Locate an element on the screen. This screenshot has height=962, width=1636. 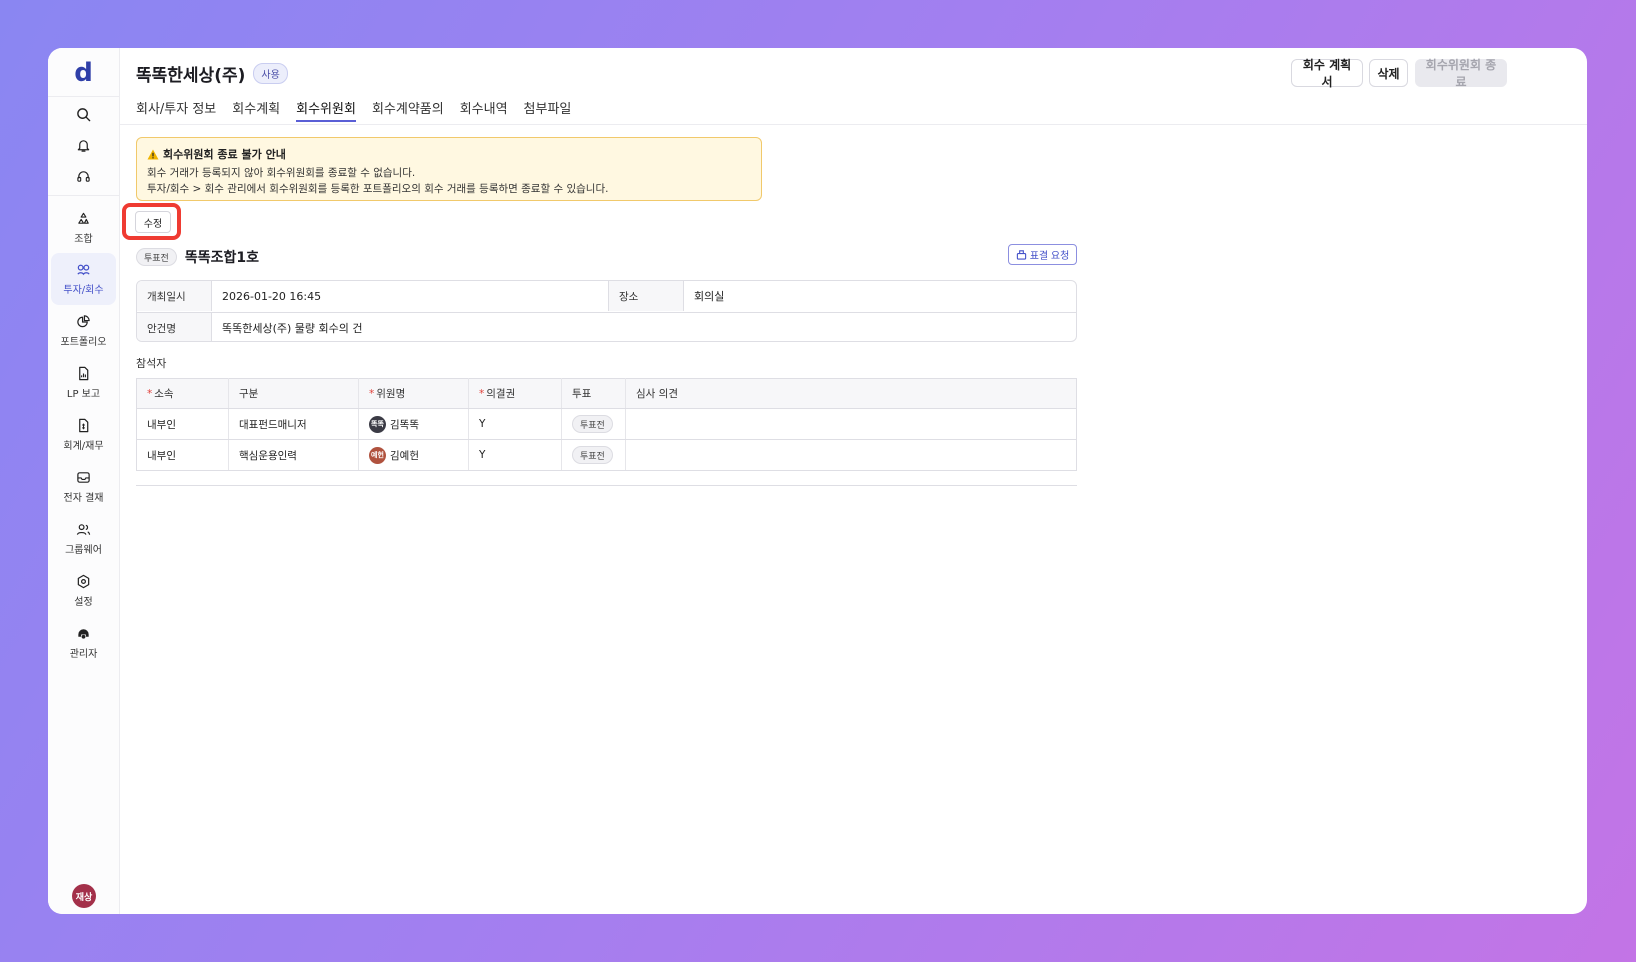
place-label: 장소 is located at coordinates (646, 296).